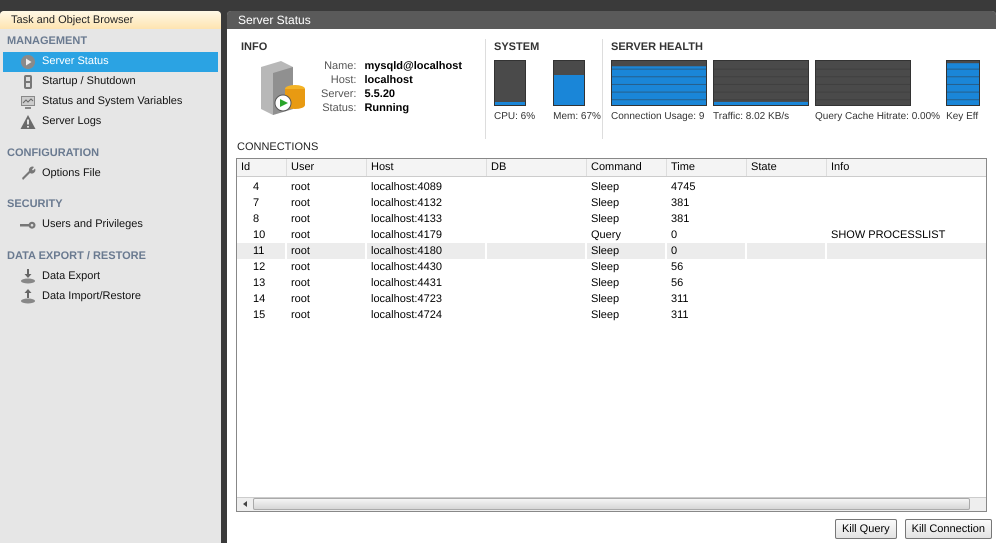  I want to click on table-cell-text: localhost:4089, so click(406, 186).